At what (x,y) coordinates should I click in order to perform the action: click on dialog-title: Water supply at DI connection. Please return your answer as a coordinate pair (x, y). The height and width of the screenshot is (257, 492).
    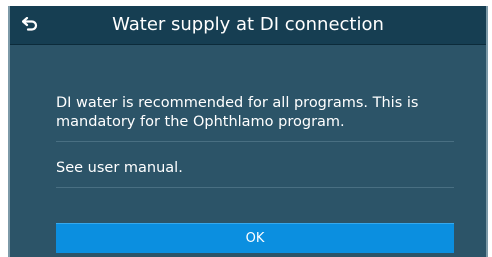
    Looking at the image, I should click on (248, 24).